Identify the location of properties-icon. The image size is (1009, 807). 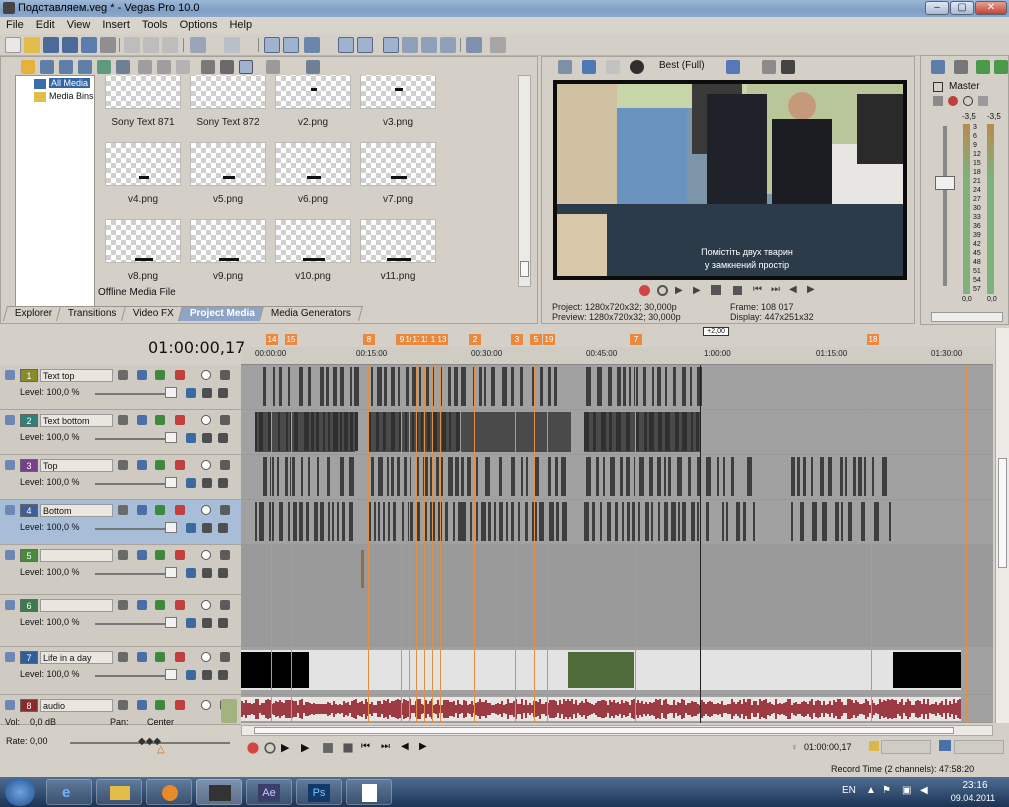
(108, 45).